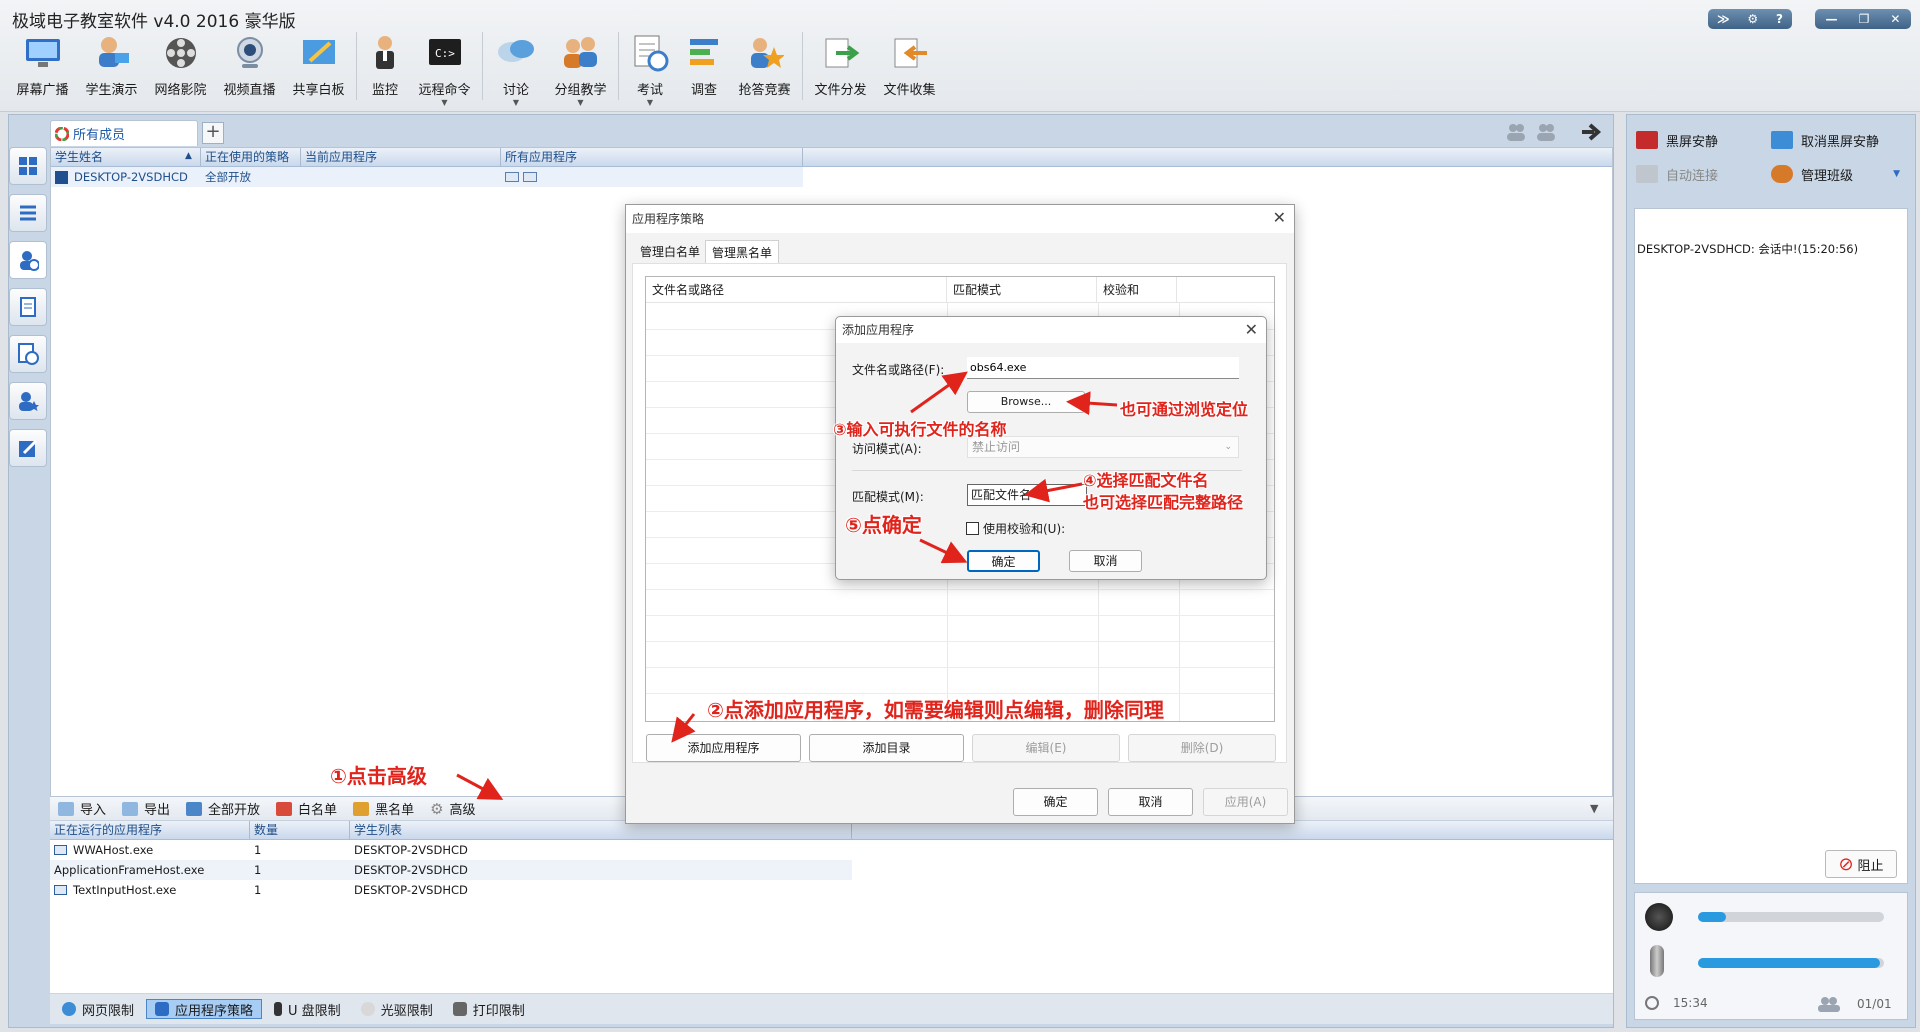 The image size is (1920, 1032). I want to click on annotation-browse: 也可通过浏览定位, so click(1184, 409).